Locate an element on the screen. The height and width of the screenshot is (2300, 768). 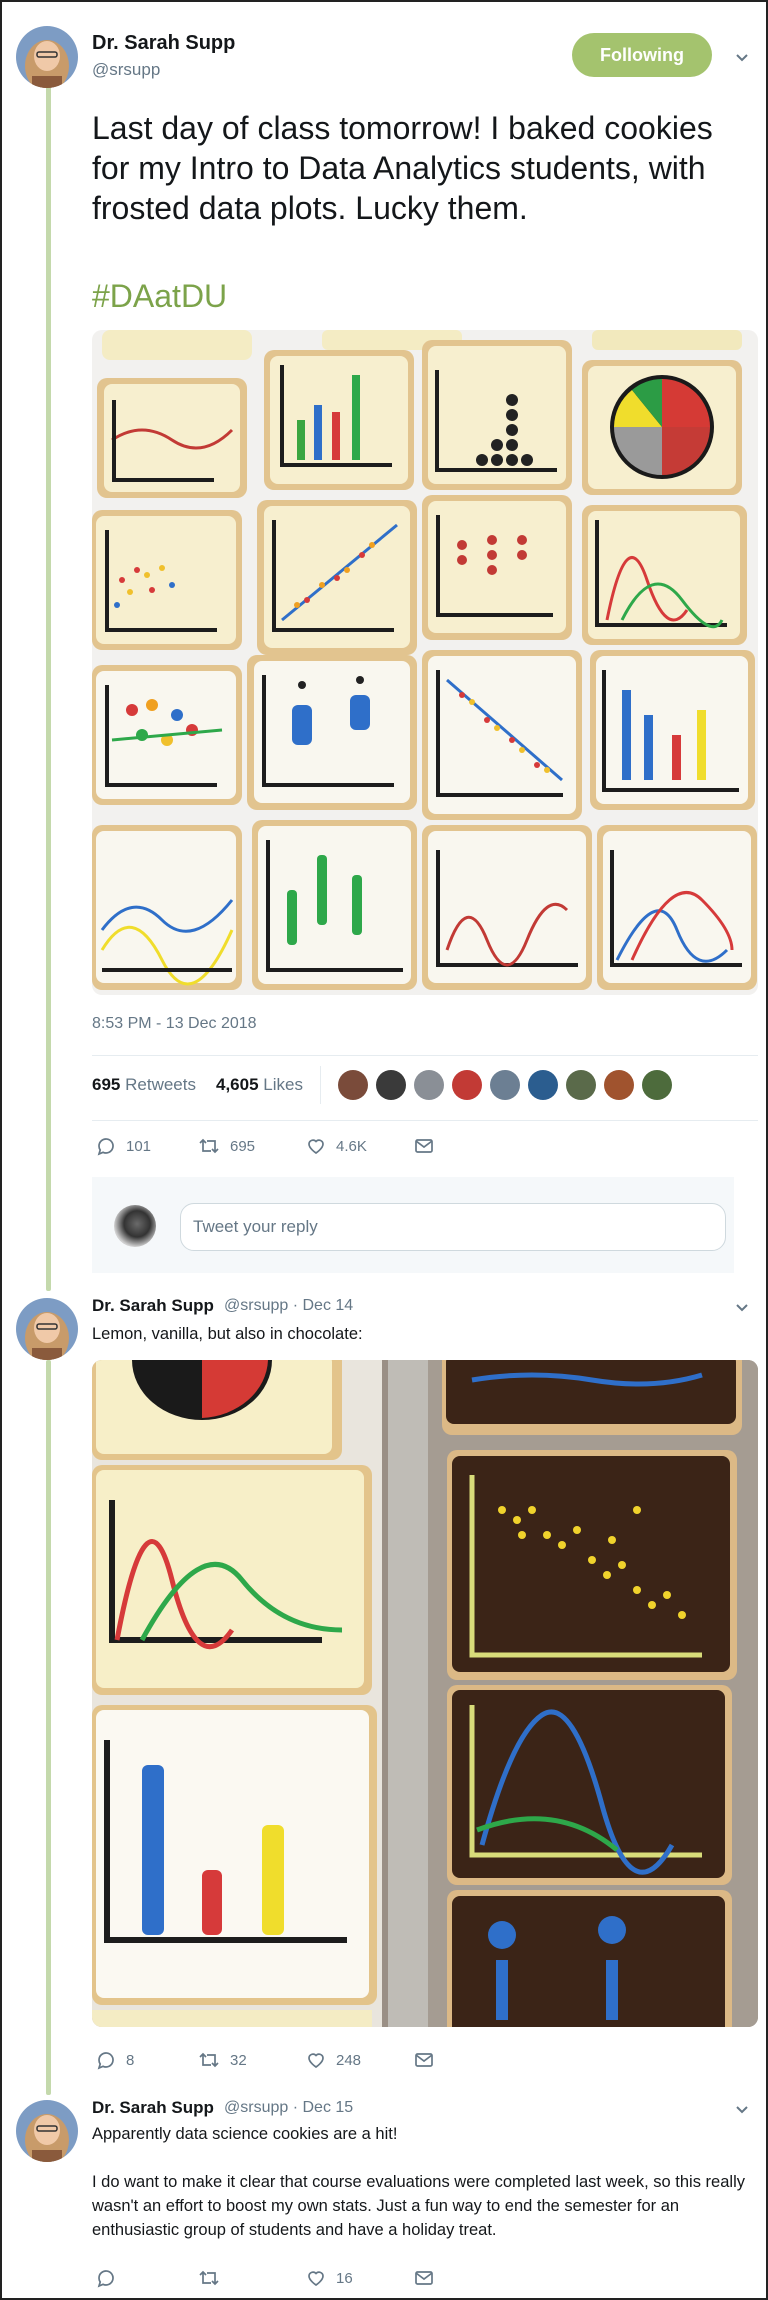
retweets-count: 695 is located at coordinates (106, 1084).